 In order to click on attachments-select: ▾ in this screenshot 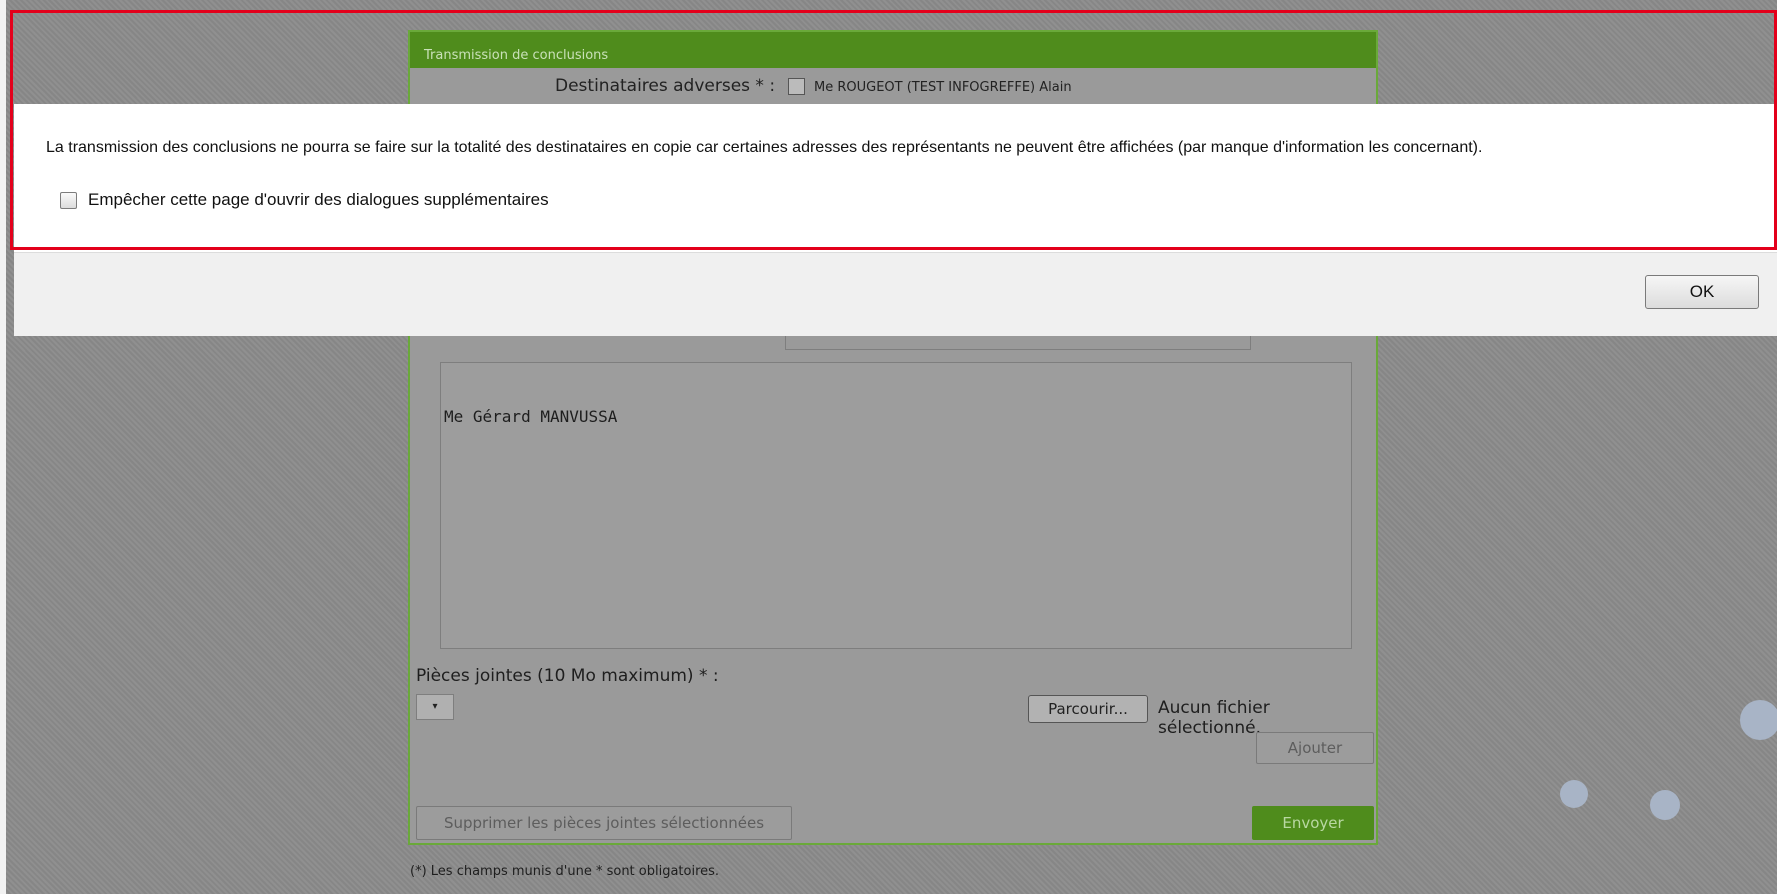, I will do `click(435, 707)`.